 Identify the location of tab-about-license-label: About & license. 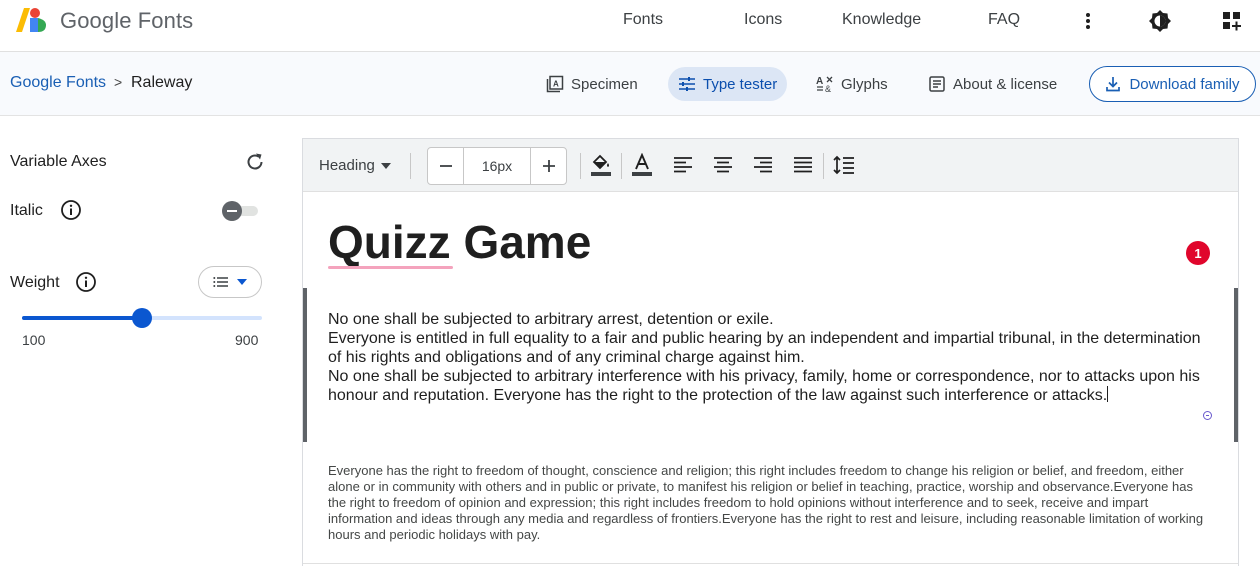
(1005, 84).